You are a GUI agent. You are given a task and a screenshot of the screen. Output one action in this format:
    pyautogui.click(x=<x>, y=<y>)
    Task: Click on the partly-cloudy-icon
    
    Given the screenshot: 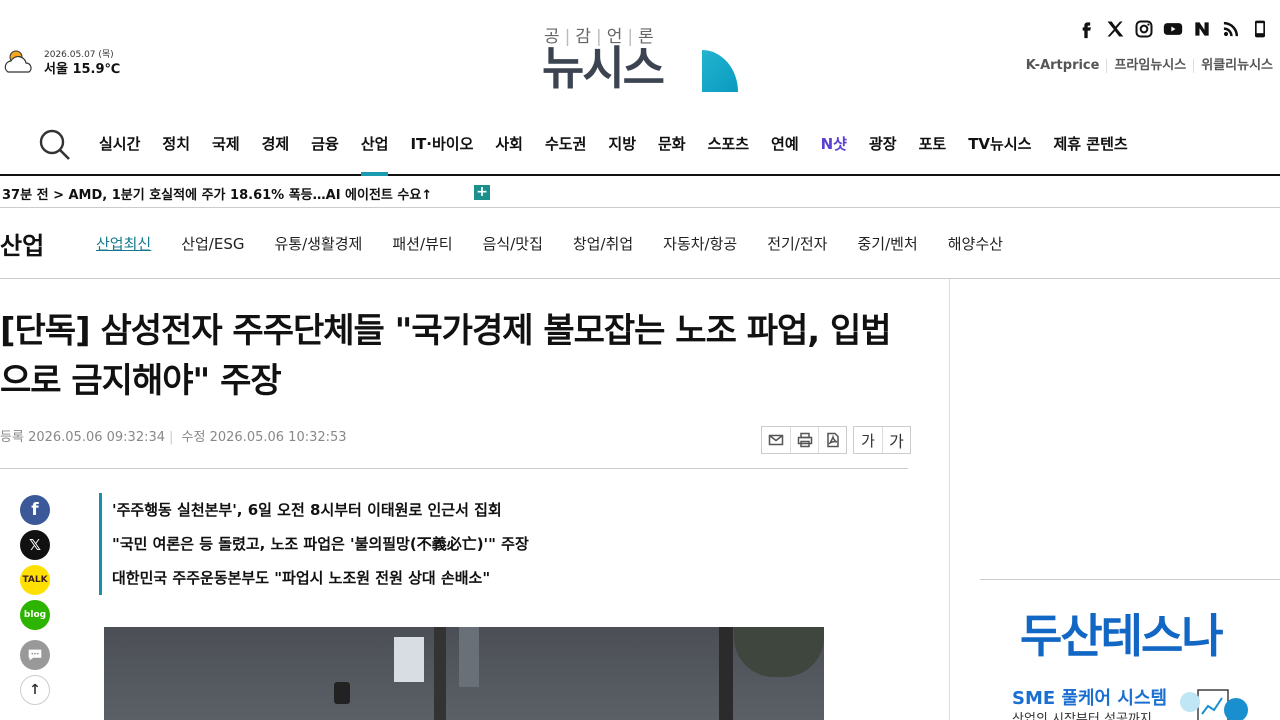 What is the action you would take?
    pyautogui.click(x=20, y=64)
    